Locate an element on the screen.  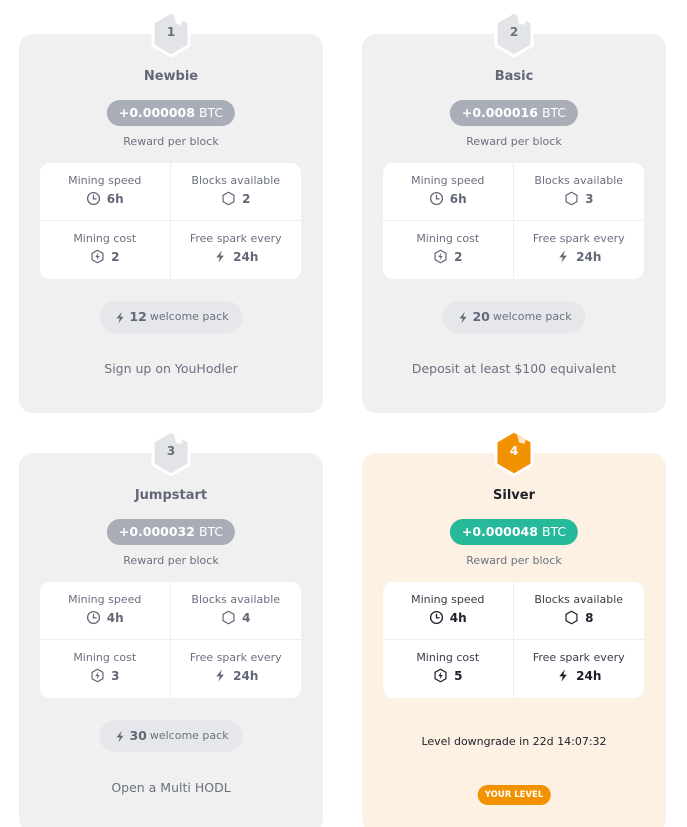
welcome-pack-pill: 12 welcome pack is located at coordinates (171, 317).